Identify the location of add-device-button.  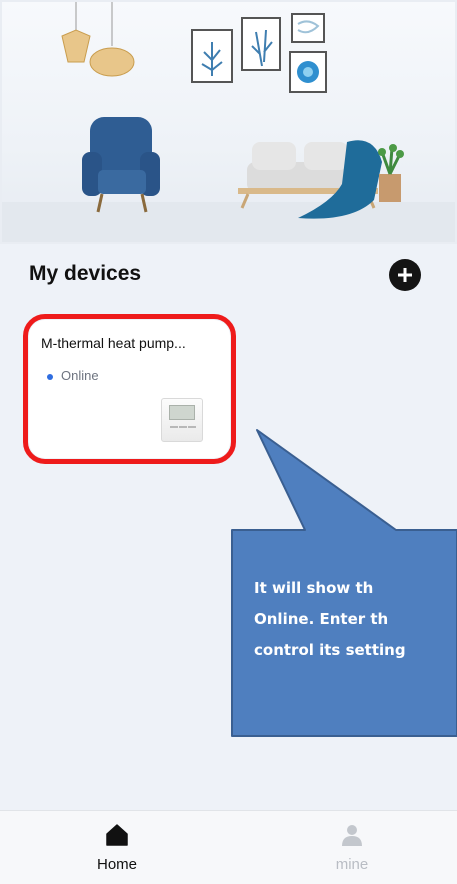
(405, 275).